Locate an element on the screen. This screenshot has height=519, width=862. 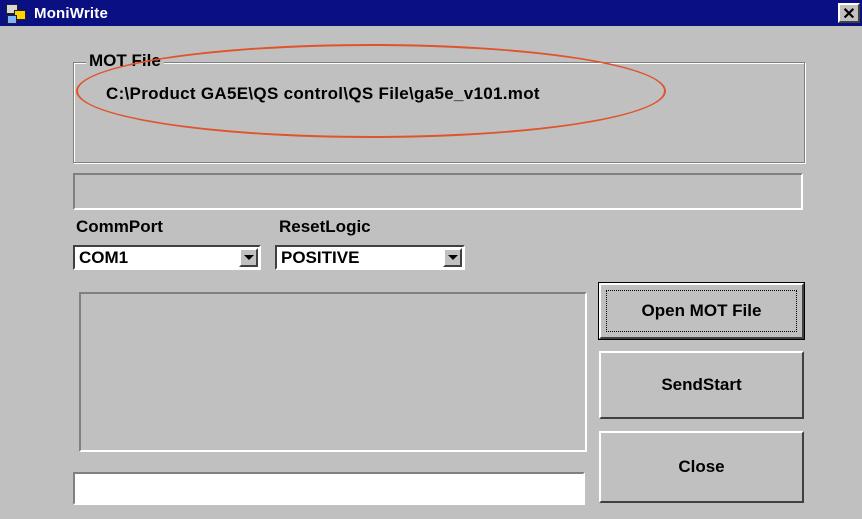
focus-rect is located at coordinates (701, 311).